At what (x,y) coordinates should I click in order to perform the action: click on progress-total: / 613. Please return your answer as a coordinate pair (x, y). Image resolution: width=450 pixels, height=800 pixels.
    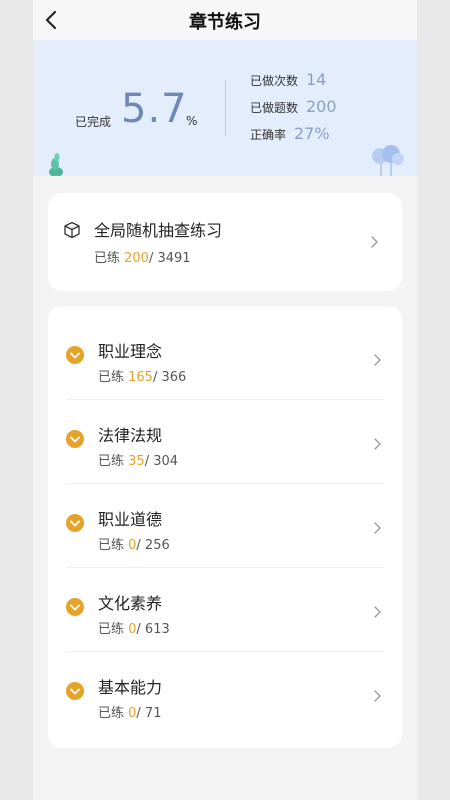
    Looking at the image, I should click on (153, 629).